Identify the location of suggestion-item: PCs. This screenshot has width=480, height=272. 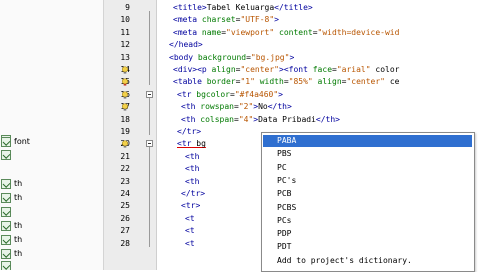
(367, 221).